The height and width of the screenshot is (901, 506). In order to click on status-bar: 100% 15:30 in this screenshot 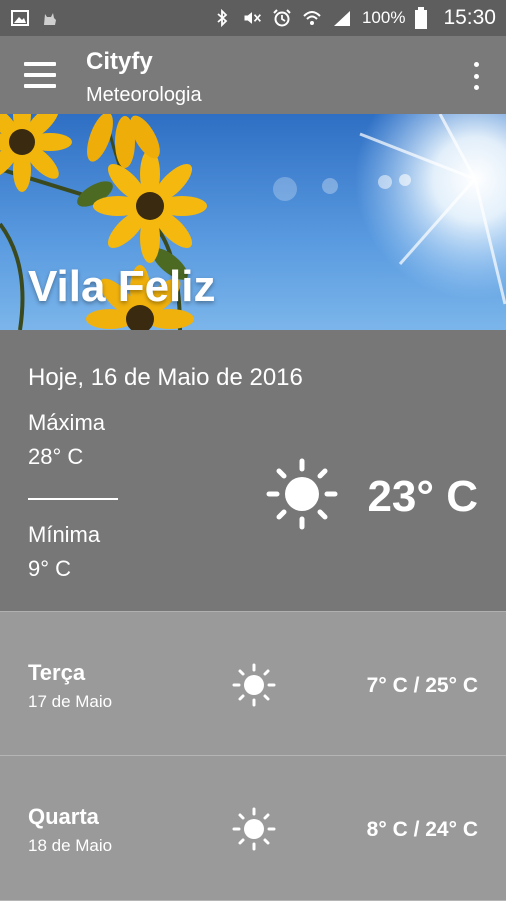, I will do `click(253, 18)`.